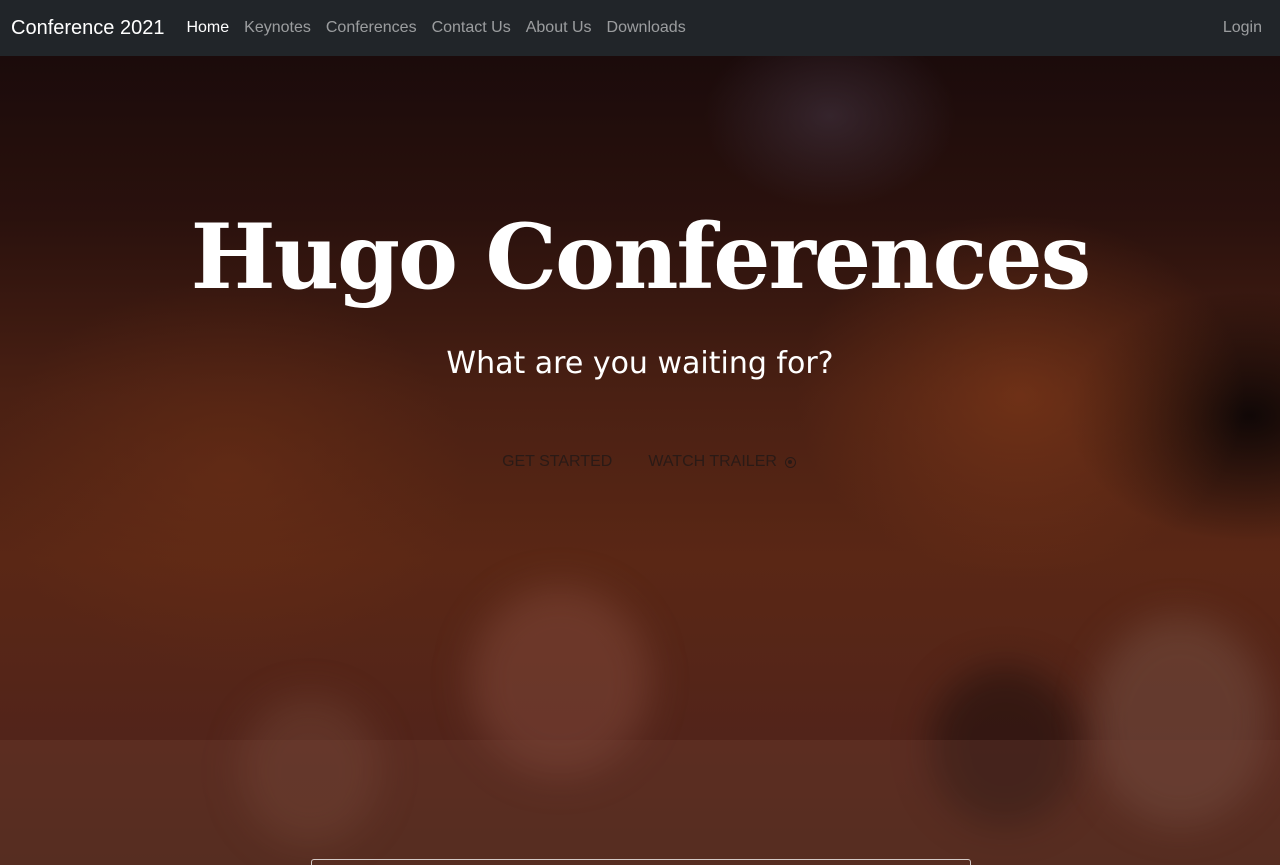  I want to click on hero-actions: GET STARTED WATCH TRAILER, so click(640, 462).